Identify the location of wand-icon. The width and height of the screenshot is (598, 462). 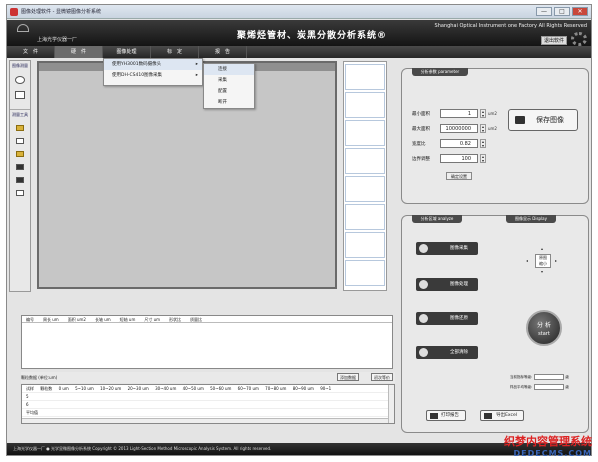
(423, 284).